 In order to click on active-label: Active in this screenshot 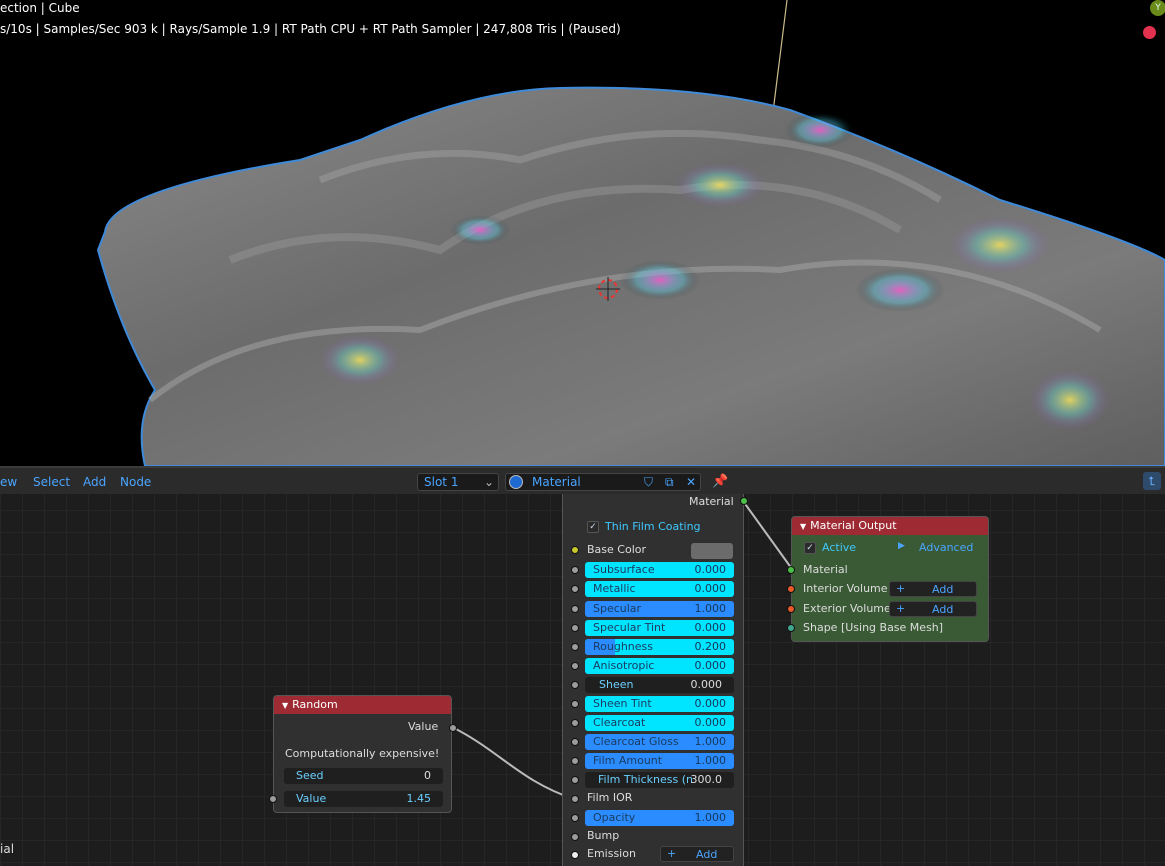, I will do `click(839, 547)`.